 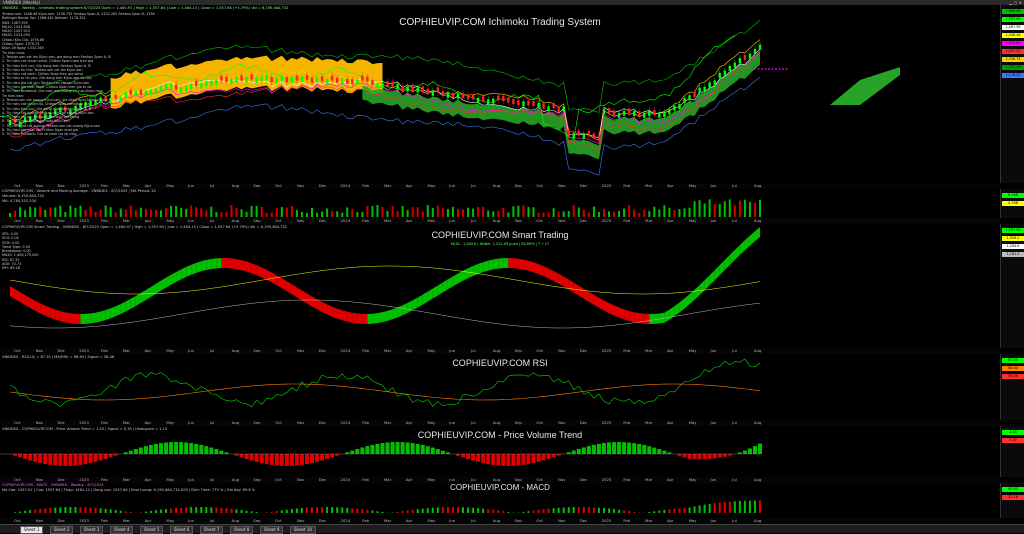 What do you see at coordinates (713, 220) in the screenshot?
I see `date-axis-label: Jun` at bounding box center [713, 220].